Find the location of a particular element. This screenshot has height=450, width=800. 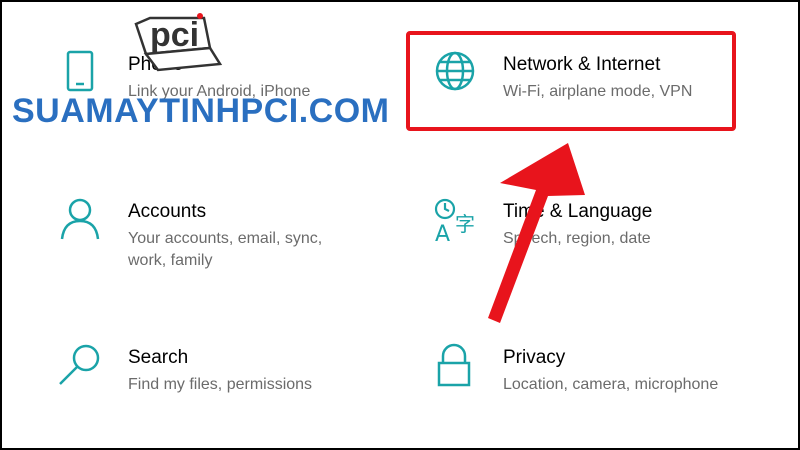

magnifier-icon is located at coordinates (84, 369).